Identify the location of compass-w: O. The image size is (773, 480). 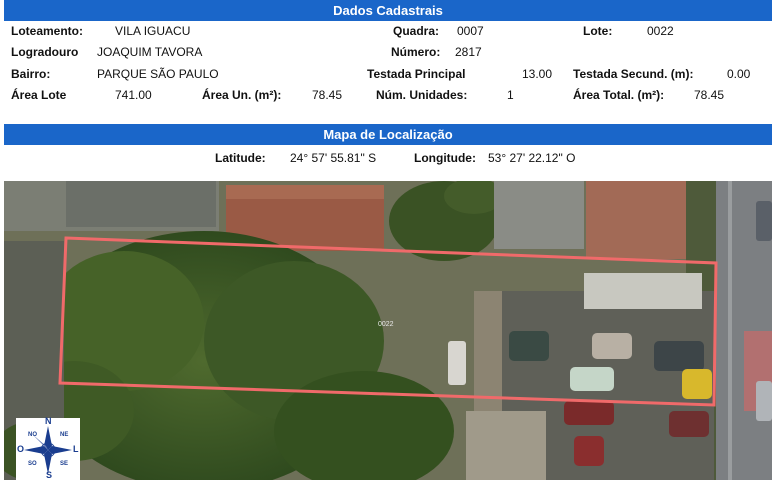
(21, 449).